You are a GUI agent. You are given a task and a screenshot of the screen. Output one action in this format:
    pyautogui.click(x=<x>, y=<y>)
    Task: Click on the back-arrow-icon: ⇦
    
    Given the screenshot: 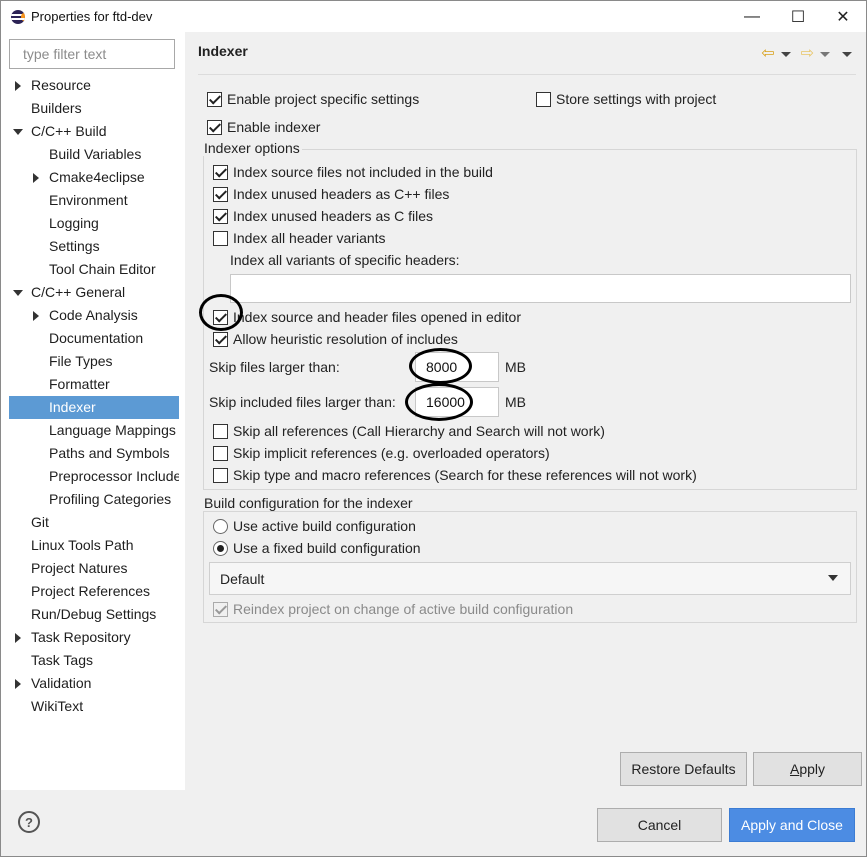 What is the action you would take?
    pyautogui.click(x=767, y=54)
    